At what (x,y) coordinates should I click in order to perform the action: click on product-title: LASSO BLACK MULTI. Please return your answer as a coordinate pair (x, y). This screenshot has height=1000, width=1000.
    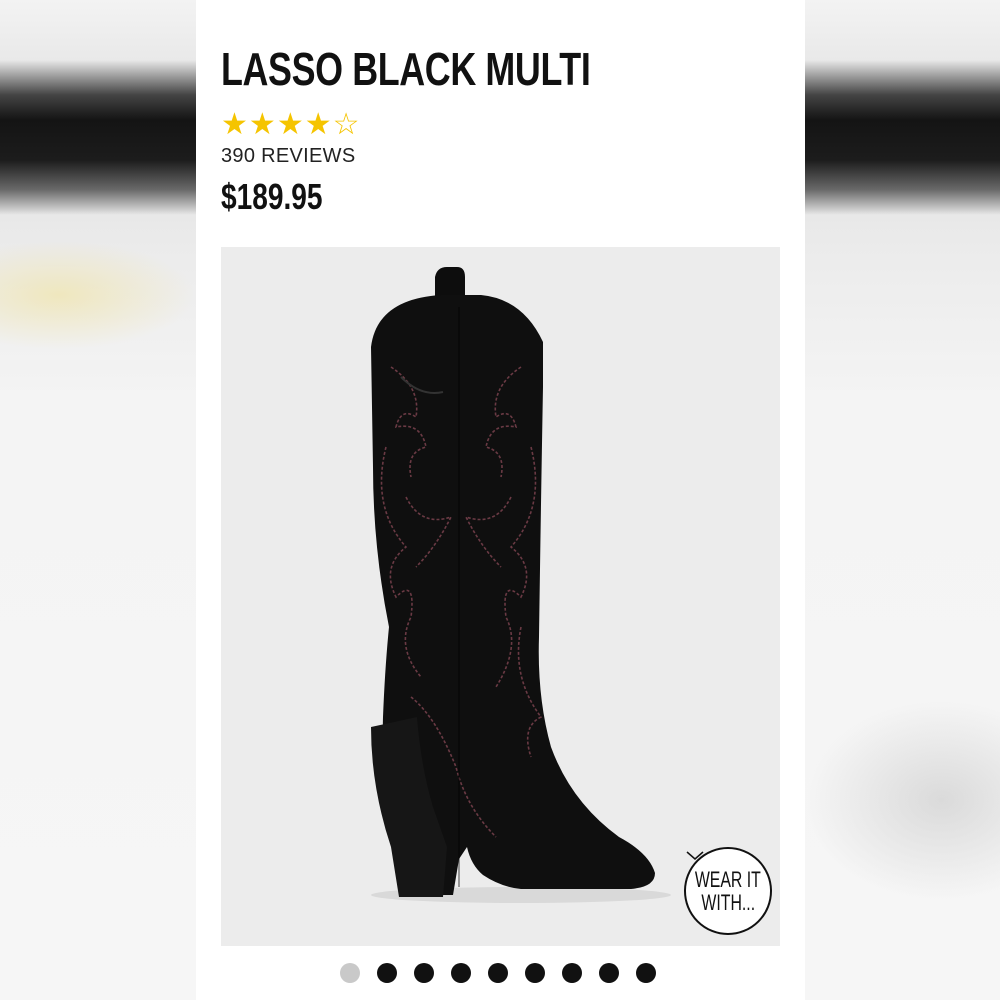
    Looking at the image, I should click on (406, 69).